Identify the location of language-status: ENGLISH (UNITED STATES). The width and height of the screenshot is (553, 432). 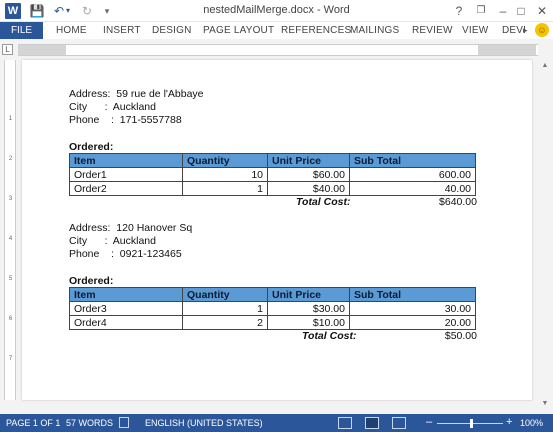
(204, 423).